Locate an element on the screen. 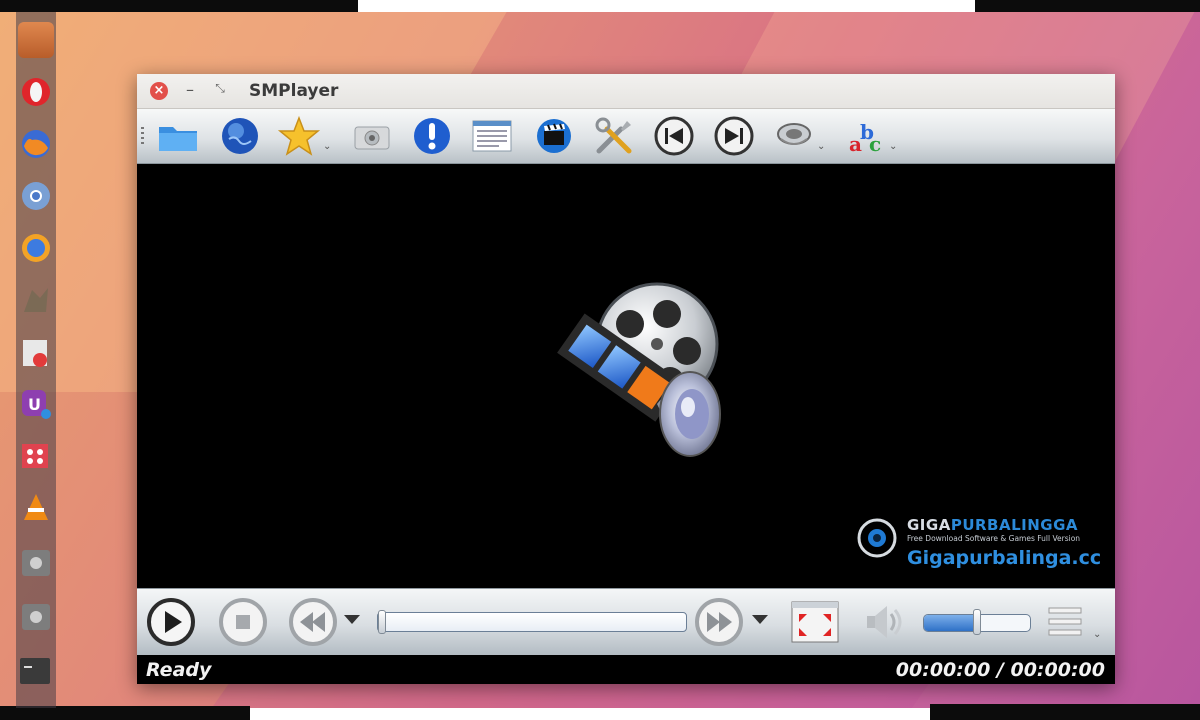 This screenshot has height=720, width=1200. subtitles-button: a b c is located at coordinates (866, 136).